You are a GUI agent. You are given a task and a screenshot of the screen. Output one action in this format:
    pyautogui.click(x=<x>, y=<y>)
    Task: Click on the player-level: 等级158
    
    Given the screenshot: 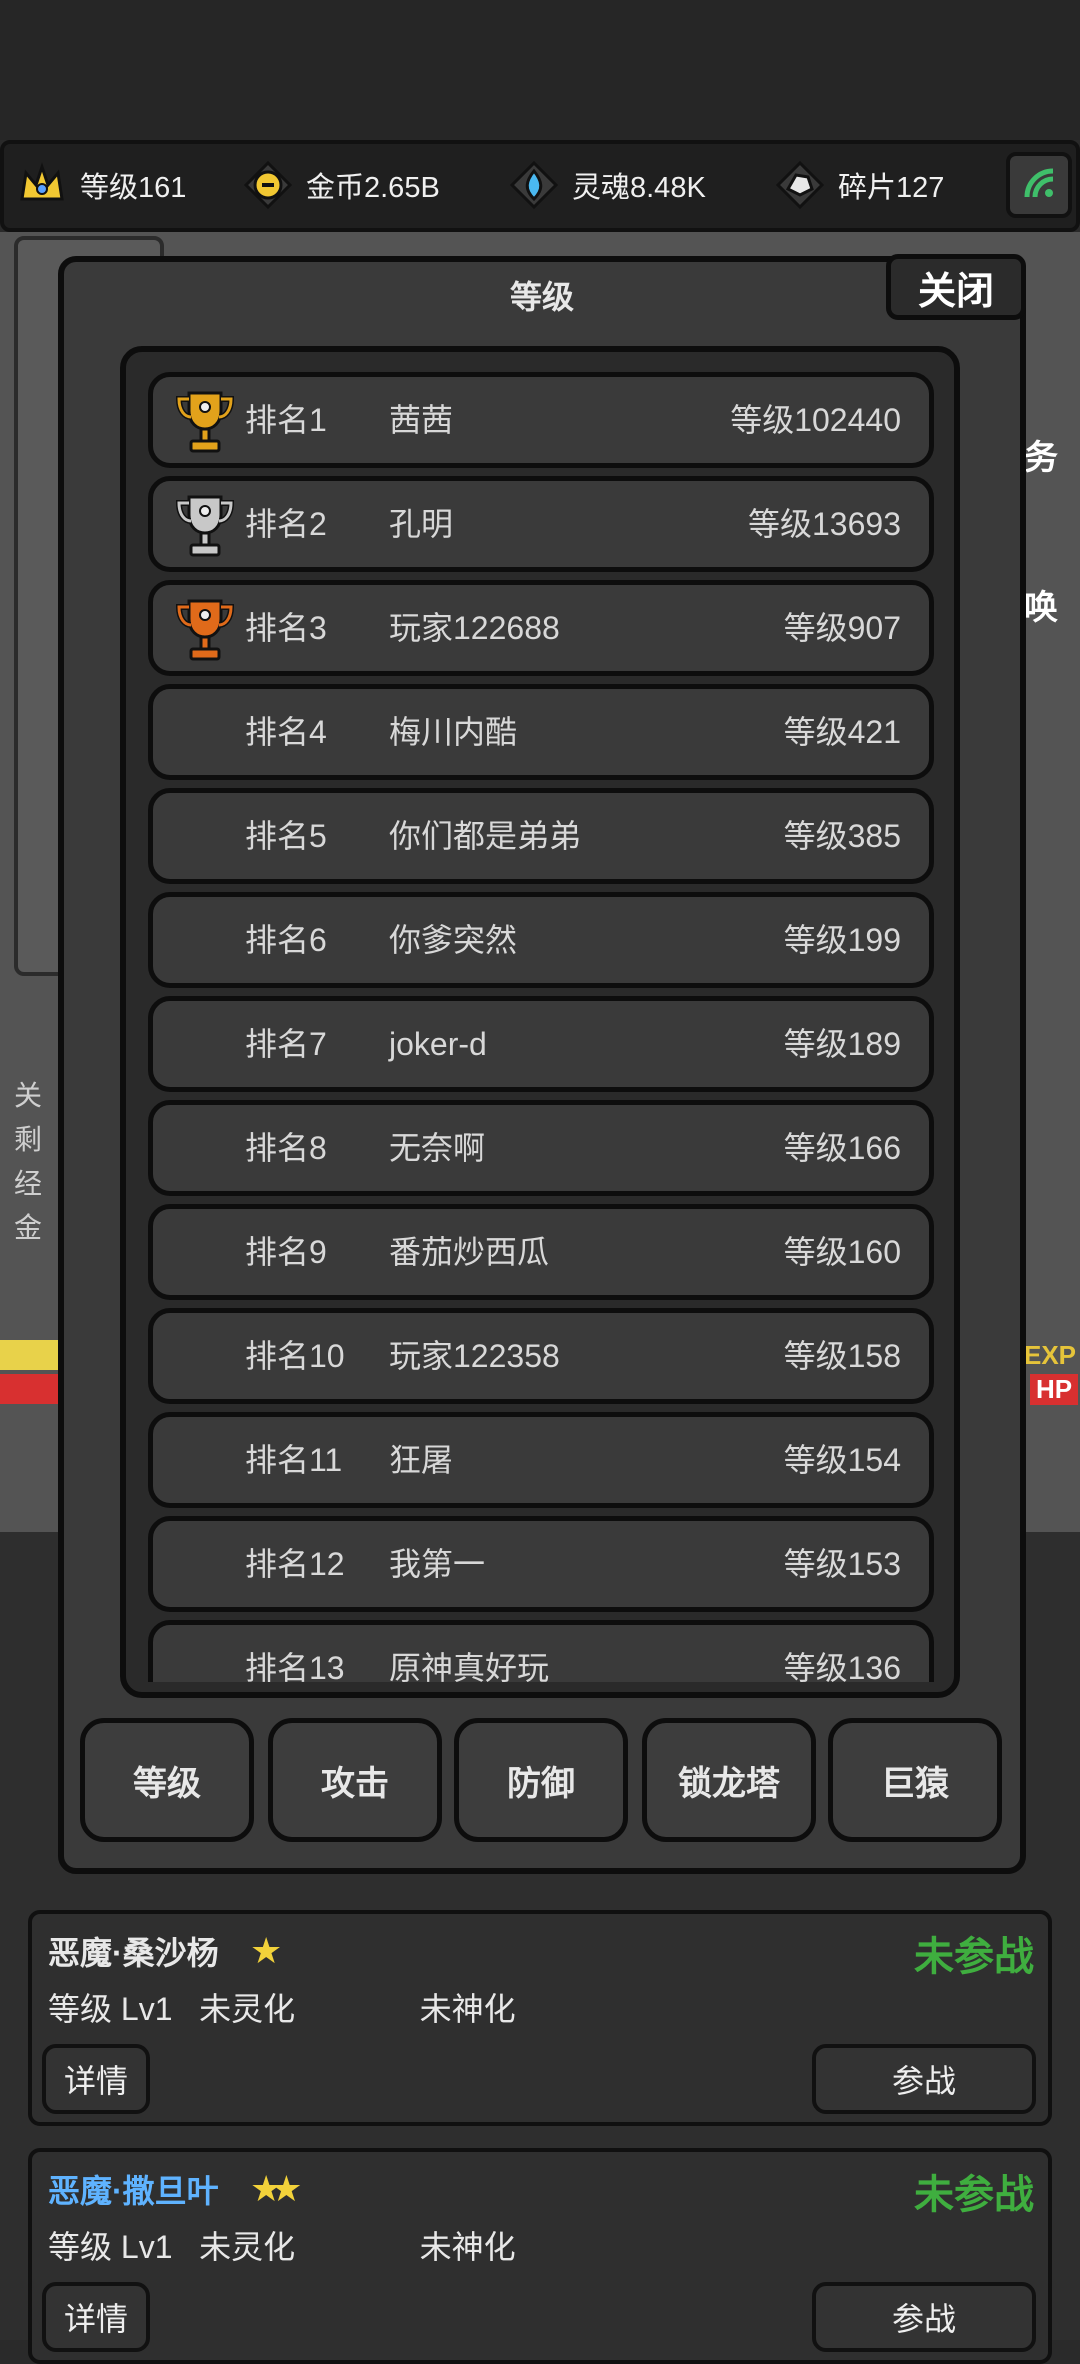 What is the action you would take?
    pyautogui.click(x=842, y=1356)
    